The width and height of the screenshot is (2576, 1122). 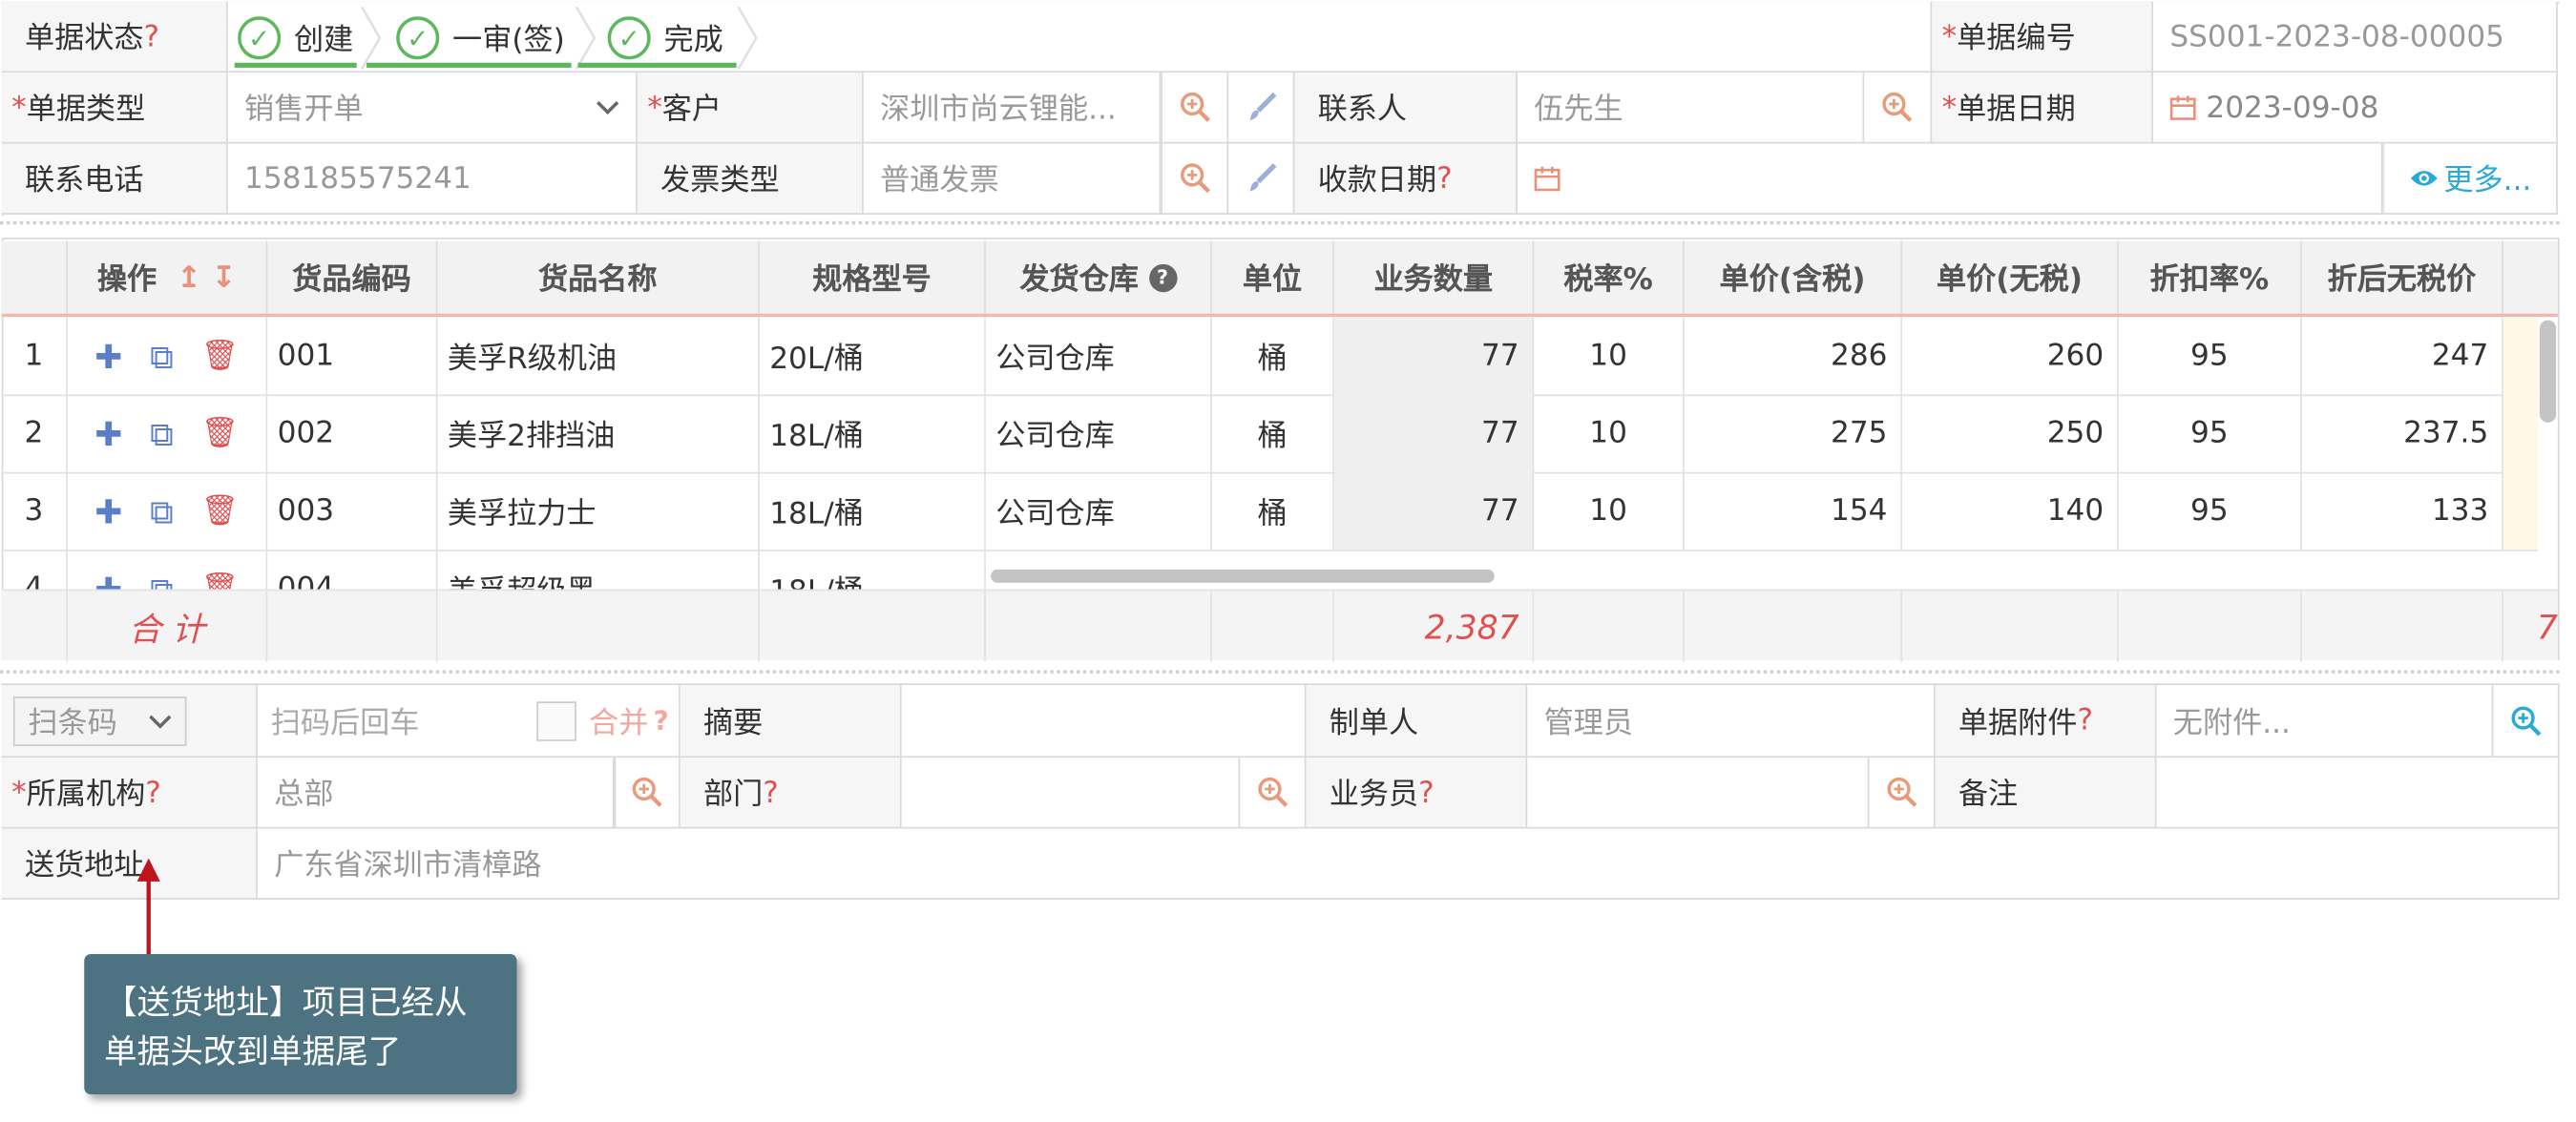 I want to click on attach-search-button, so click(x=2526, y=721).